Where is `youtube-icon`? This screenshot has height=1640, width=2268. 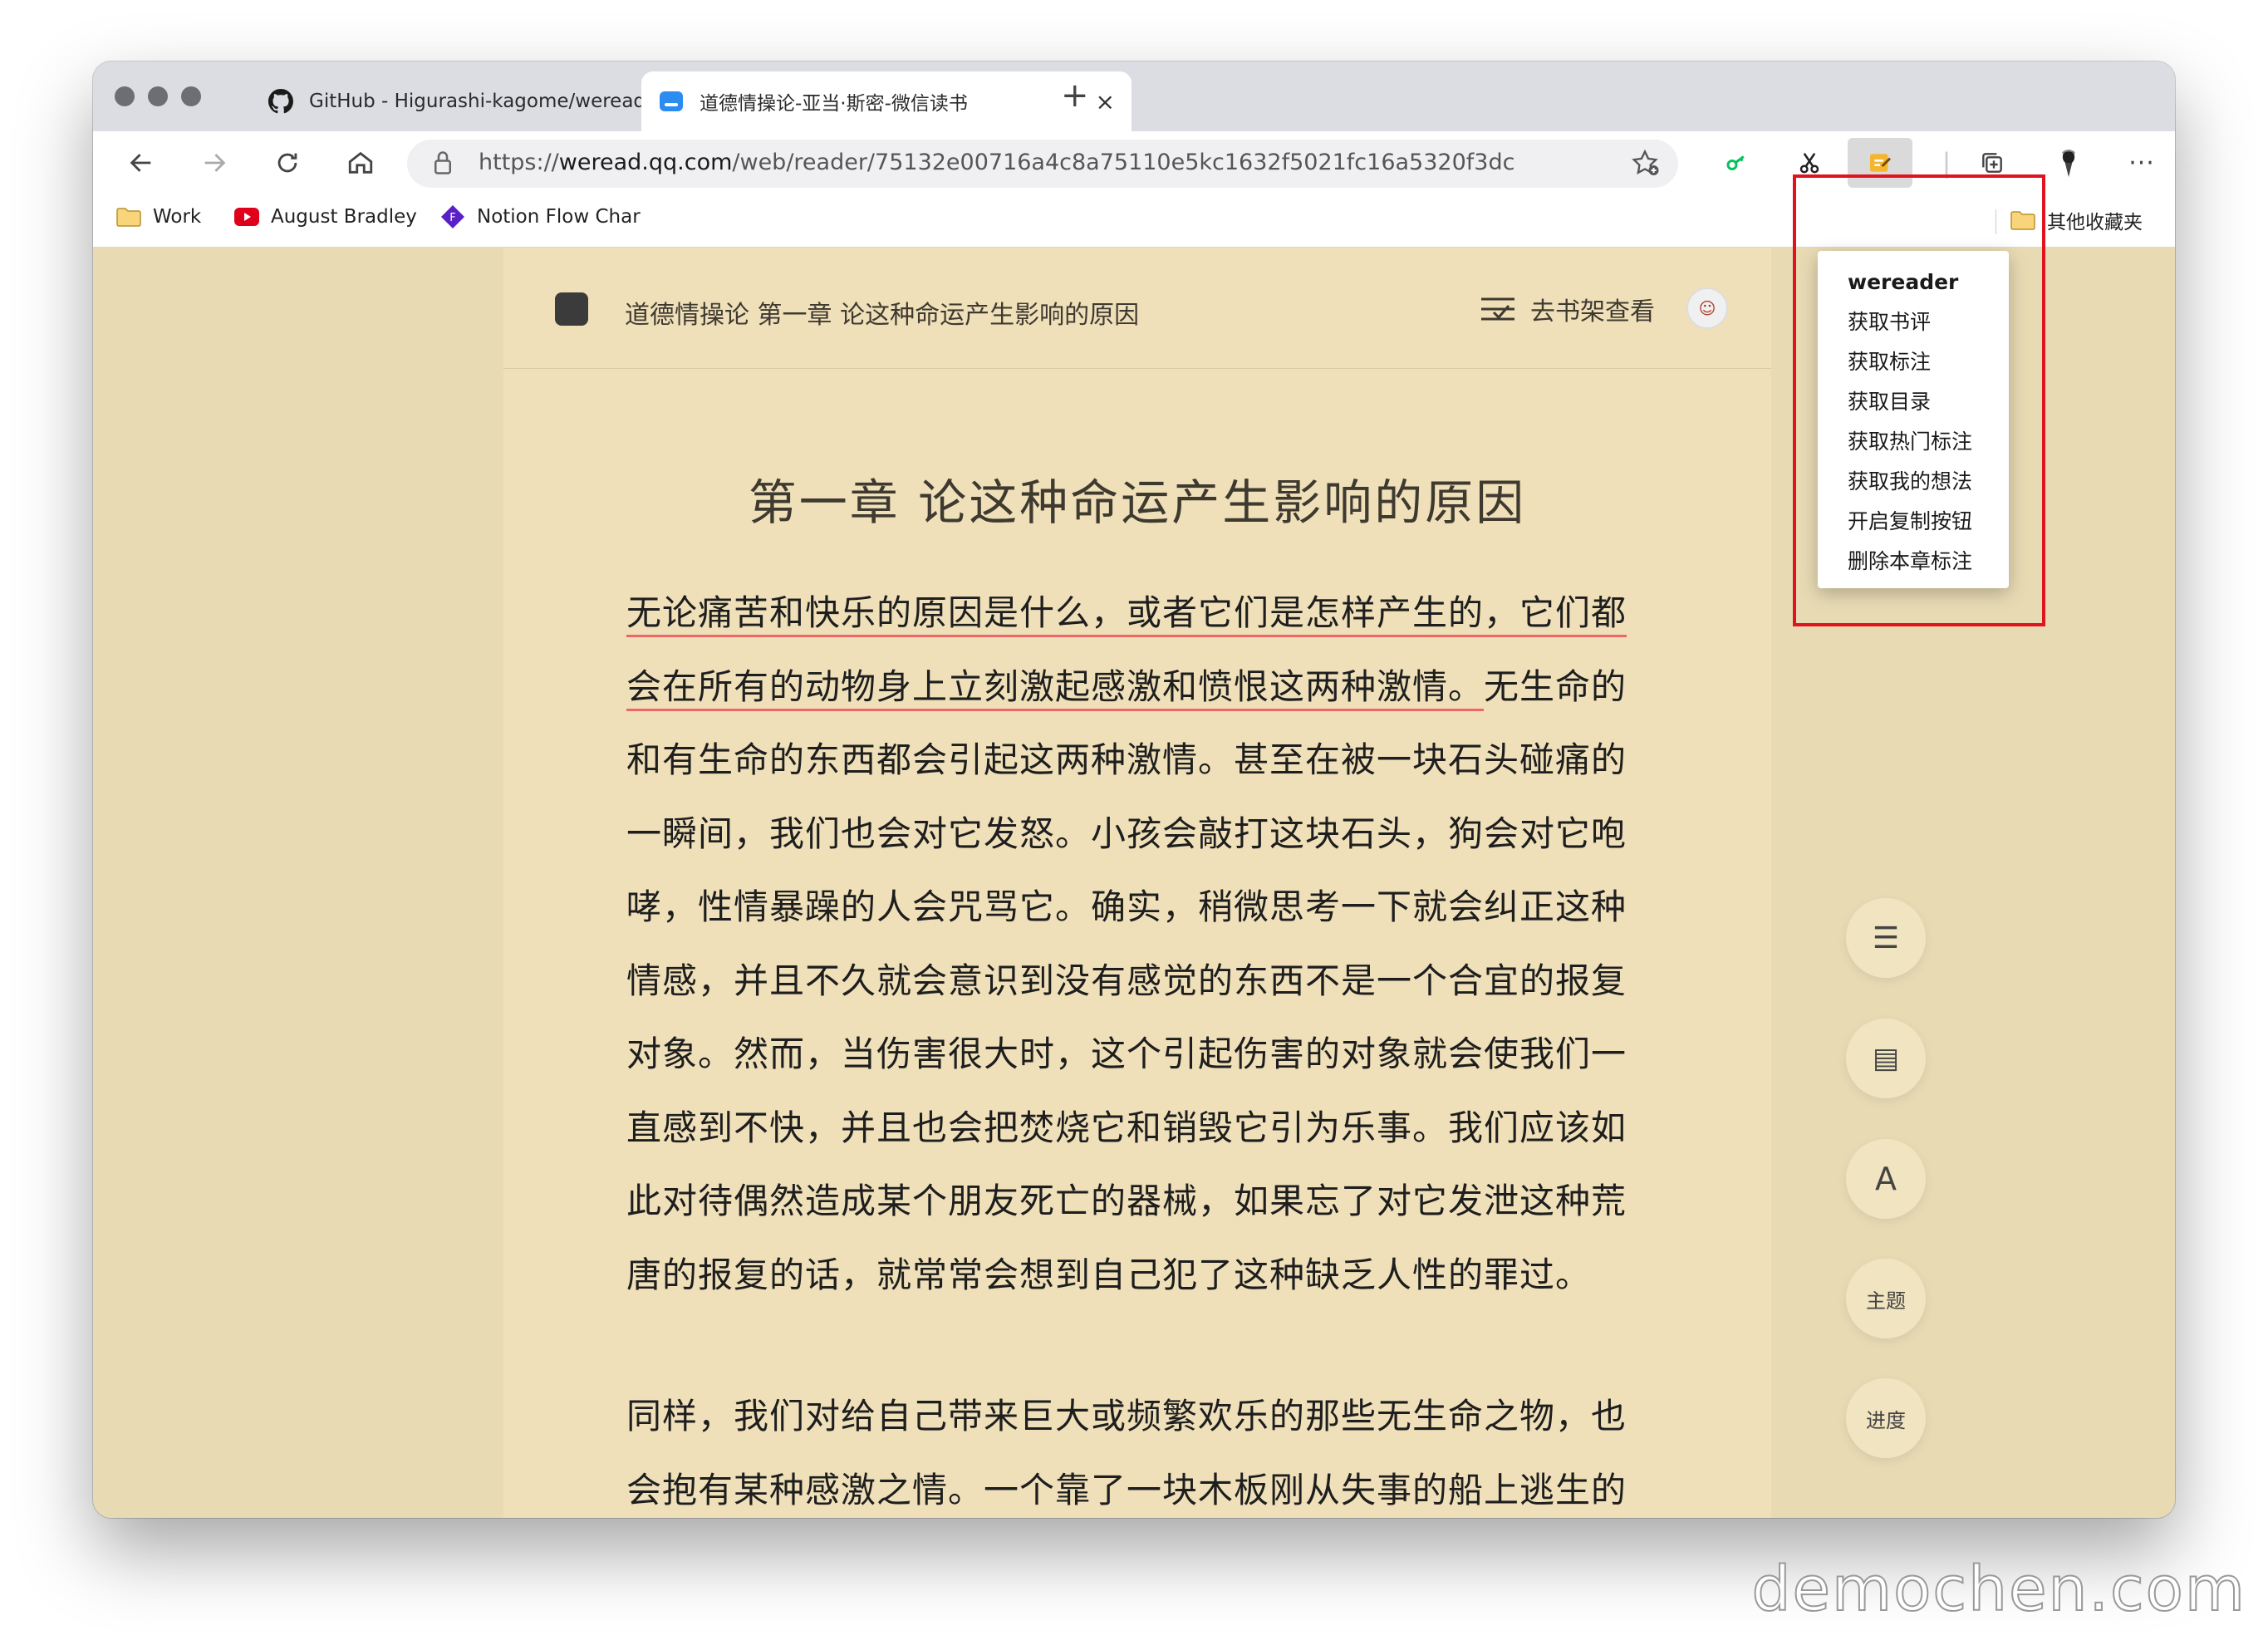 youtube-icon is located at coordinates (247, 217).